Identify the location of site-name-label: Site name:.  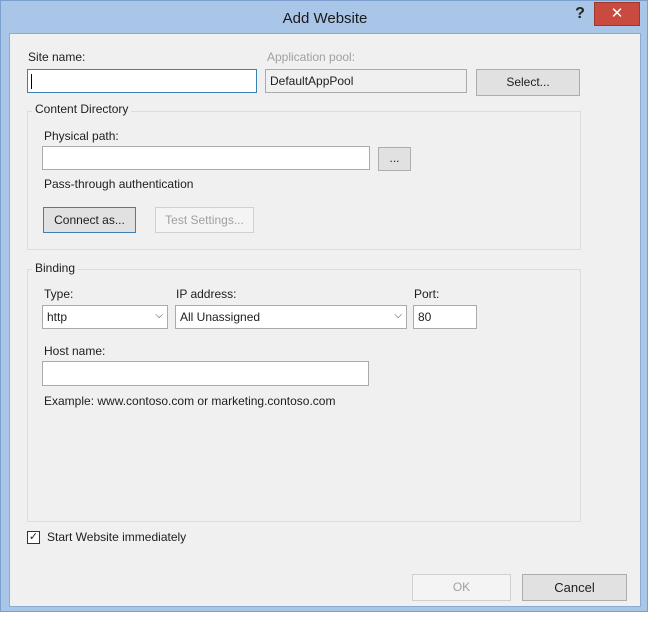
(57, 57).